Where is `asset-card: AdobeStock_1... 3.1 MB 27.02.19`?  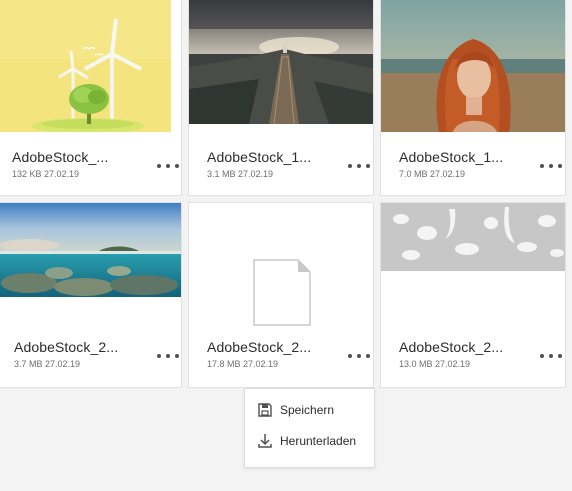
asset-card: AdobeStock_1... 3.1 MB 27.02.19 is located at coordinates (281, 98).